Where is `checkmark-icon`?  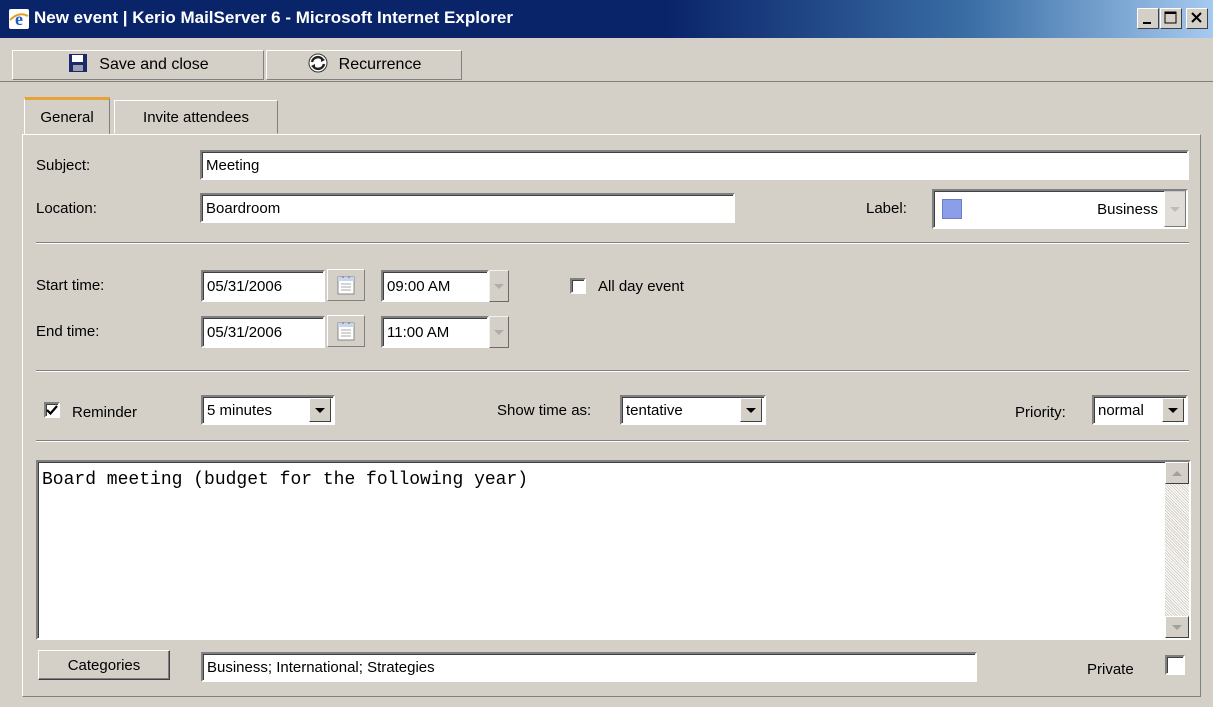 checkmark-icon is located at coordinates (52, 410).